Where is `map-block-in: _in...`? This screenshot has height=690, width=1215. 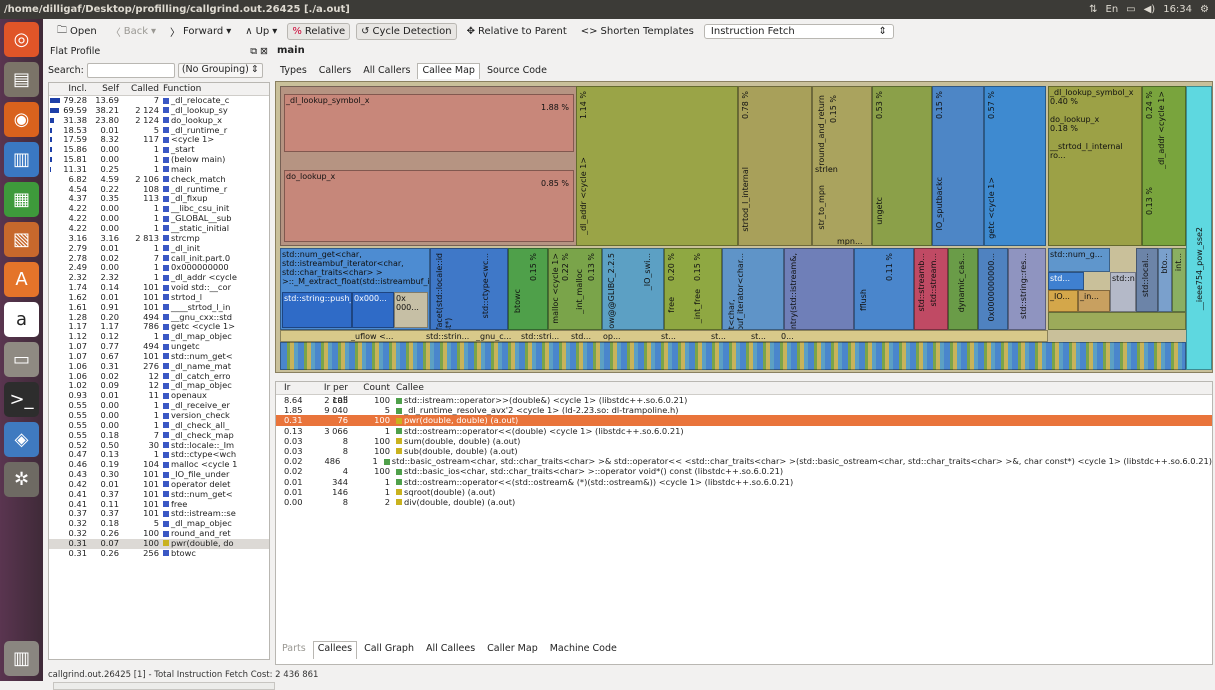
map-block-in: _in... is located at coordinates (1094, 301).